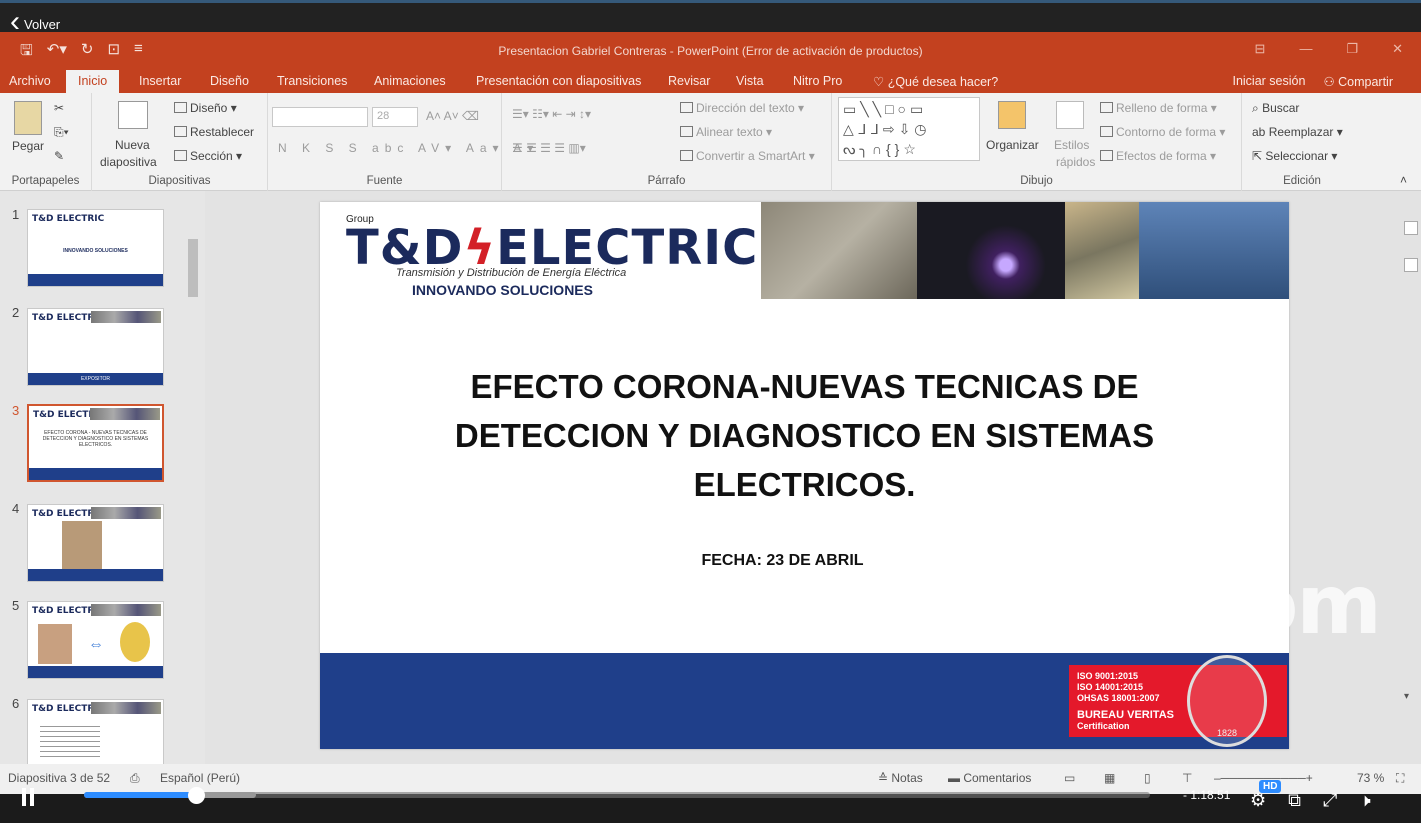  I want to click on minimize-icon: —, so click(1305, 49).